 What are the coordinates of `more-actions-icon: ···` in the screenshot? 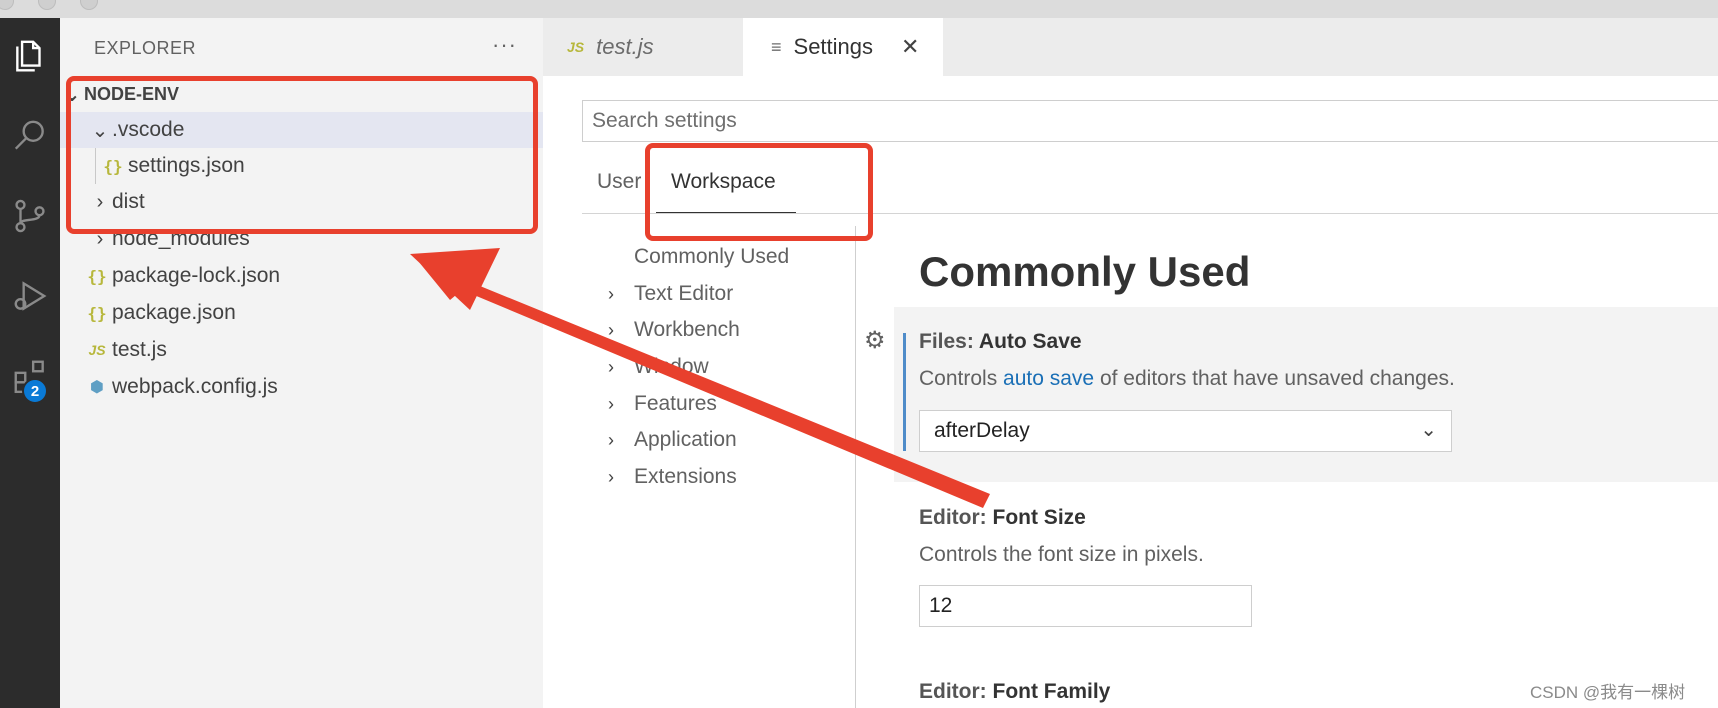 It's located at (504, 45).